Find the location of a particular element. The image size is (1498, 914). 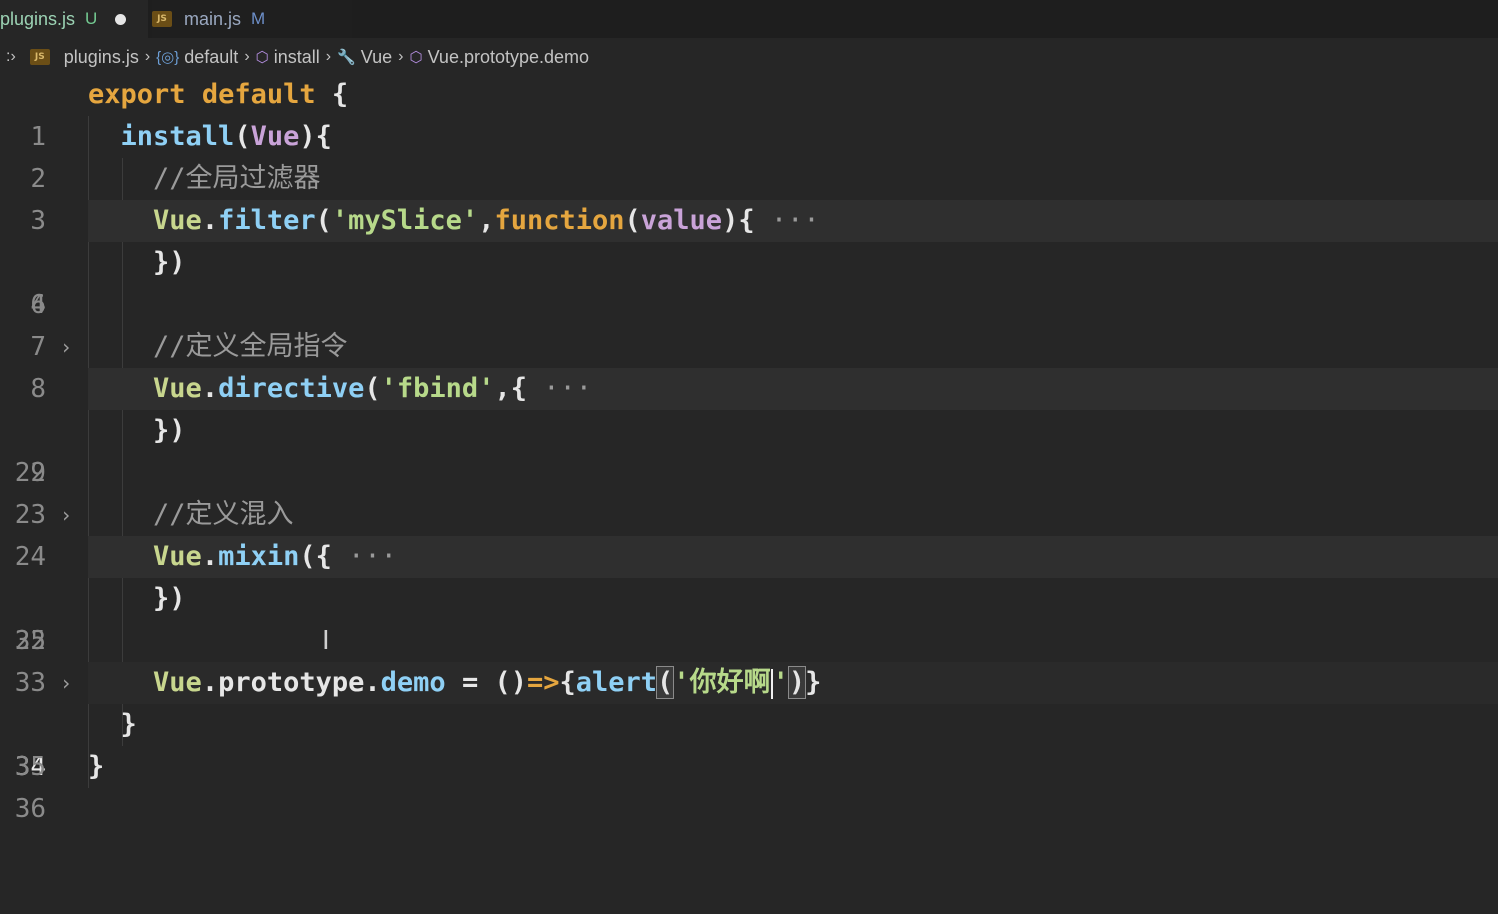

wrench-icon: 🔧 is located at coordinates (346, 57).